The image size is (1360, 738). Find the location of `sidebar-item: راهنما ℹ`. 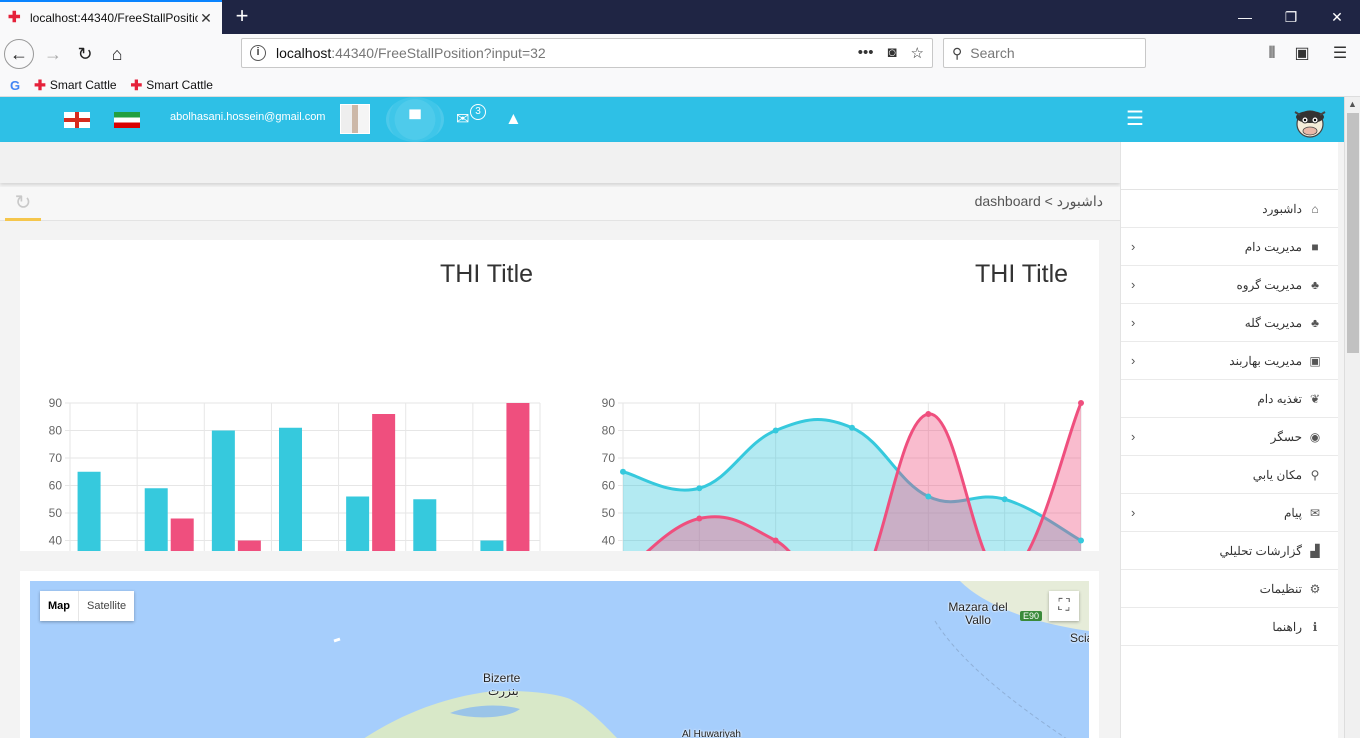

sidebar-item: راهنما ℹ is located at coordinates (1229, 627).